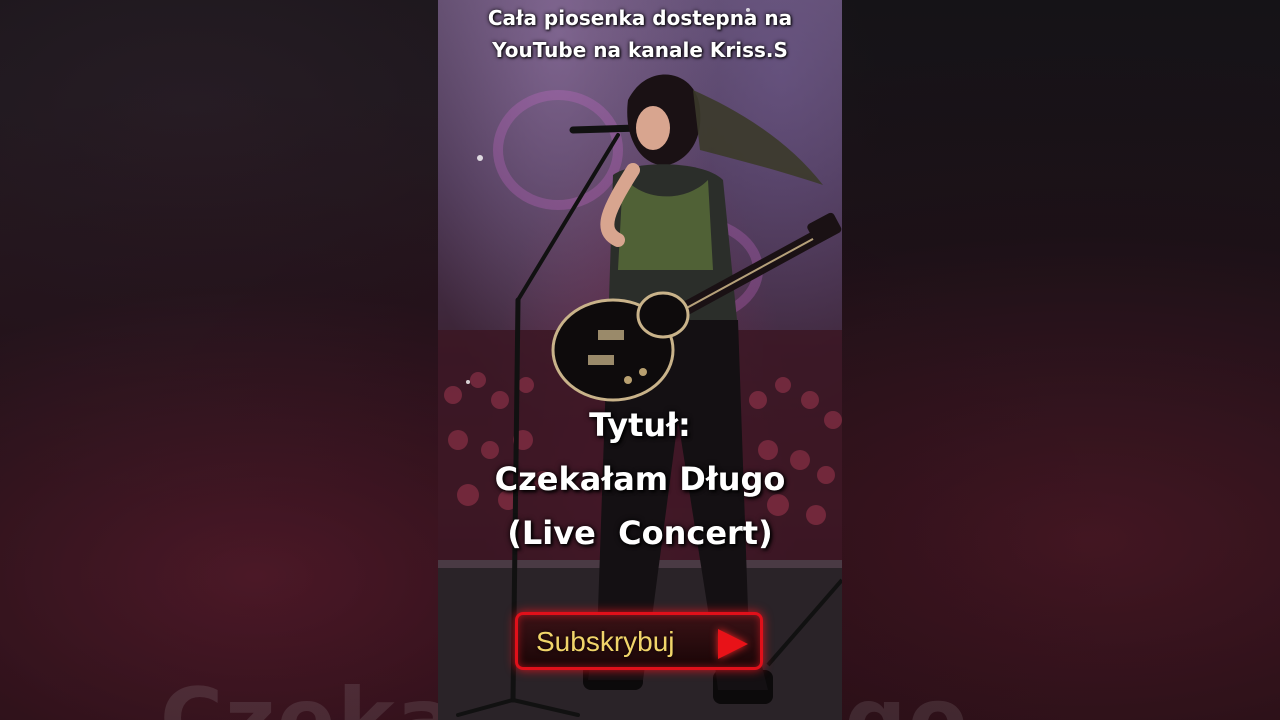 The image size is (1280, 720). I want to click on song-title: Czekałam Długo, so click(640, 479).